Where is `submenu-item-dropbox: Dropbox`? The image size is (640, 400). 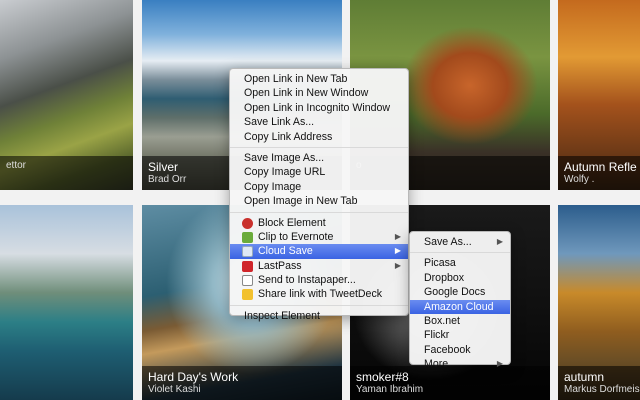 submenu-item-dropbox: Dropbox is located at coordinates (460, 278).